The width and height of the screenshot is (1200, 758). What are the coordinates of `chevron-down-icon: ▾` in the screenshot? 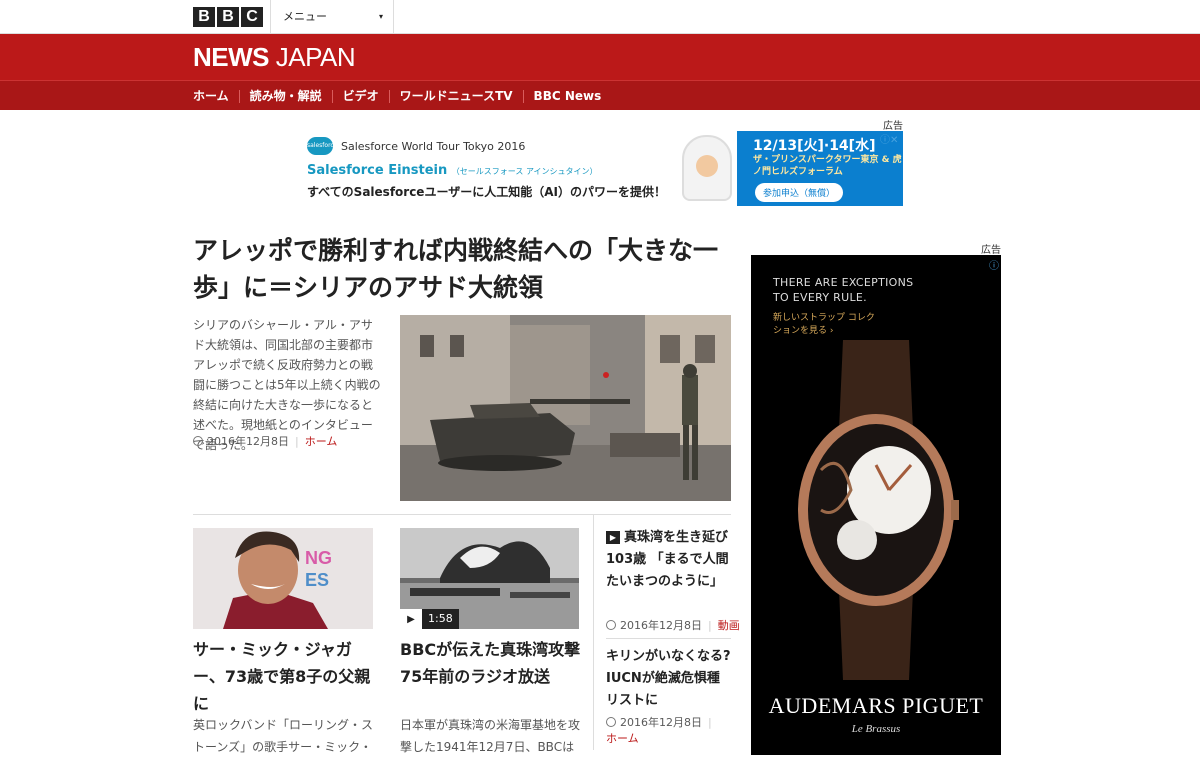 It's located at (380, 16).